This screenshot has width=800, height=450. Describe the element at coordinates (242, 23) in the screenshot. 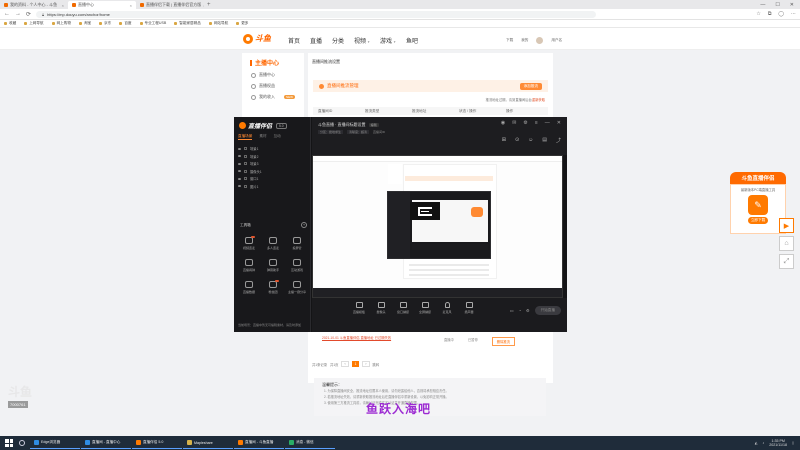

I see `bookmark: 更多` at that location.